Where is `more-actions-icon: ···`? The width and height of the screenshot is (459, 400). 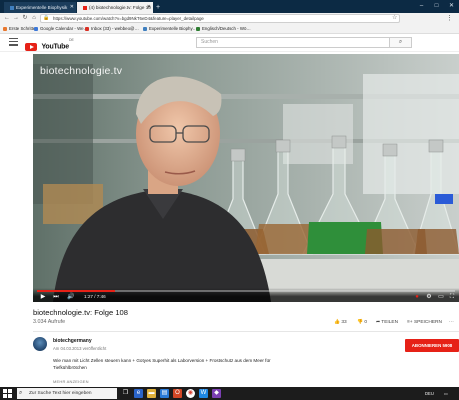
more-actions-icon: ··· is located at coordinates (451, 323).